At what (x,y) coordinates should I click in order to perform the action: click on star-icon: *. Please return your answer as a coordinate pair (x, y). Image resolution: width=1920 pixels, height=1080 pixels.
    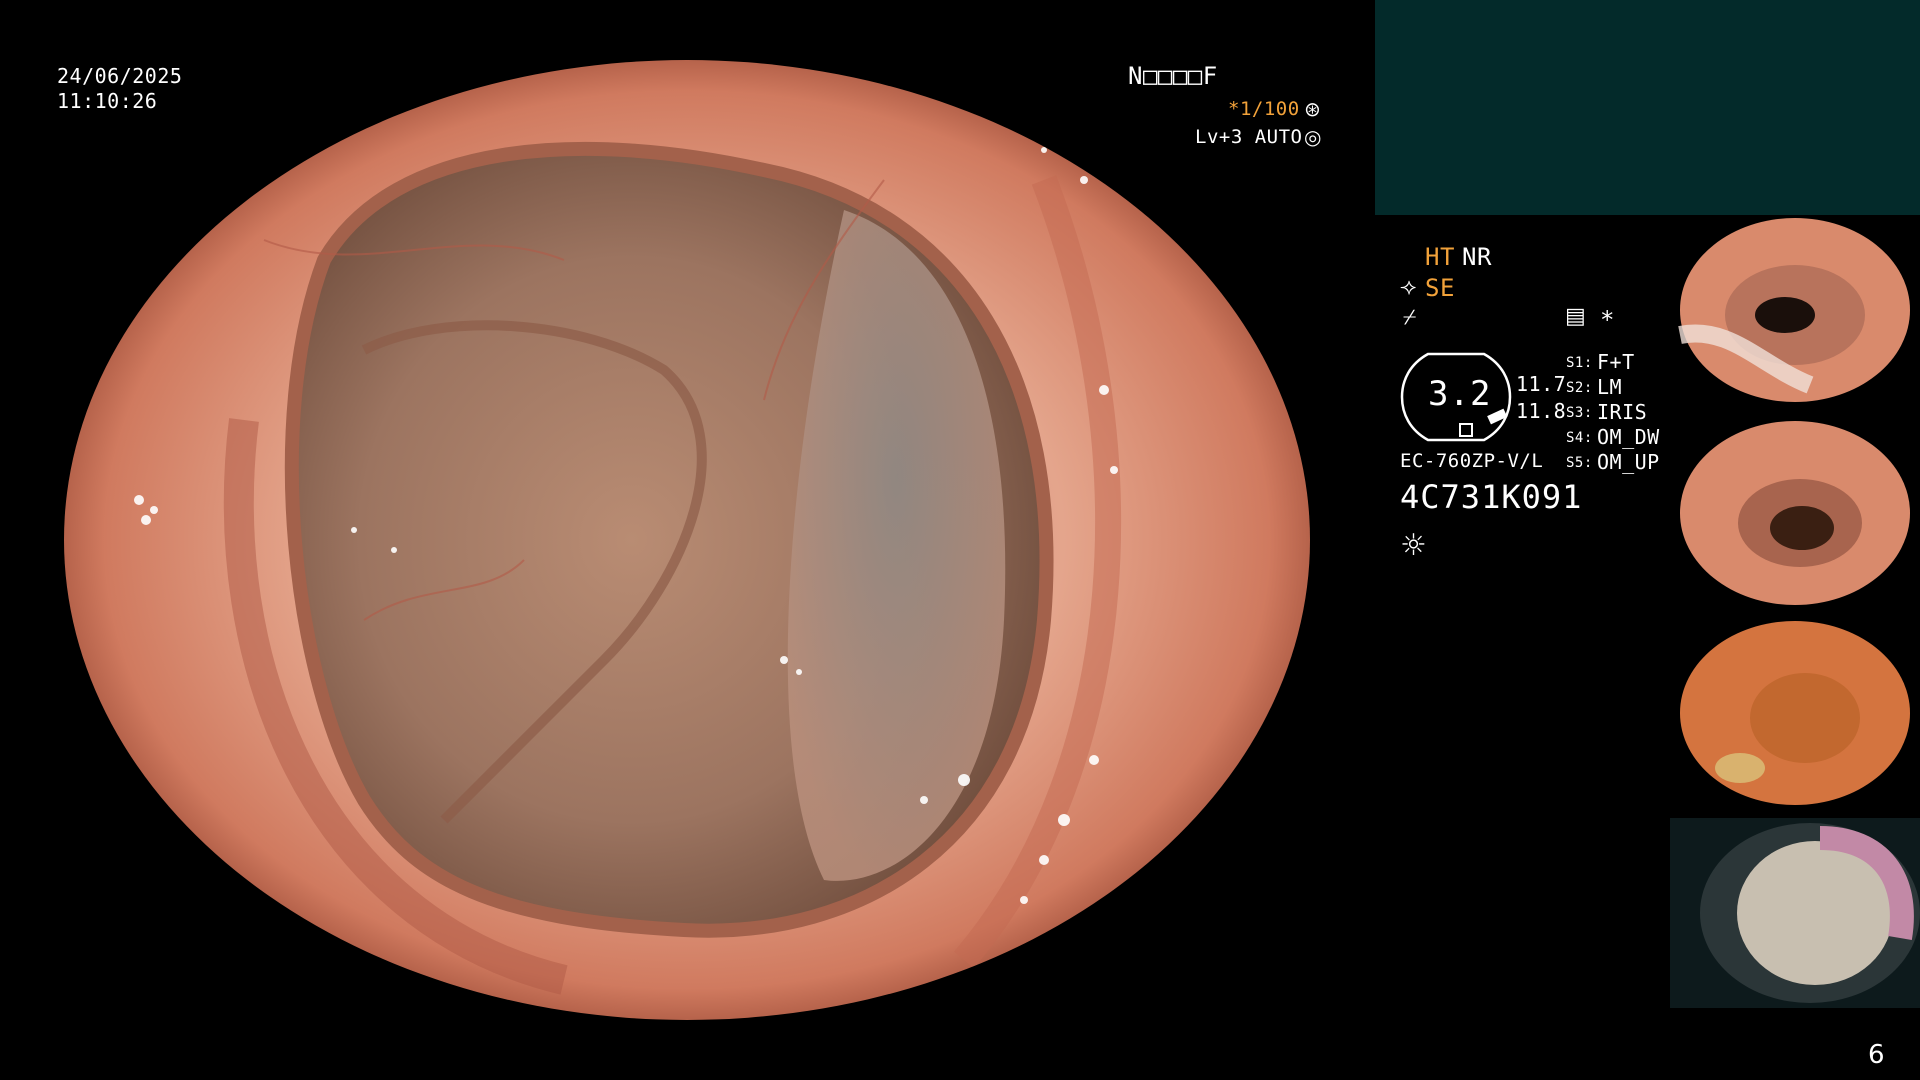
    Looking at the image, I should click on (1607, 320).